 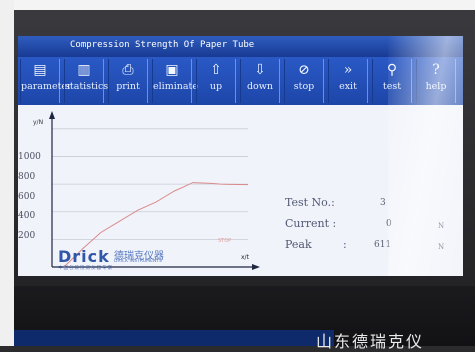 I want to click on printer-icon: ⎙, so click(x=128, y=70).